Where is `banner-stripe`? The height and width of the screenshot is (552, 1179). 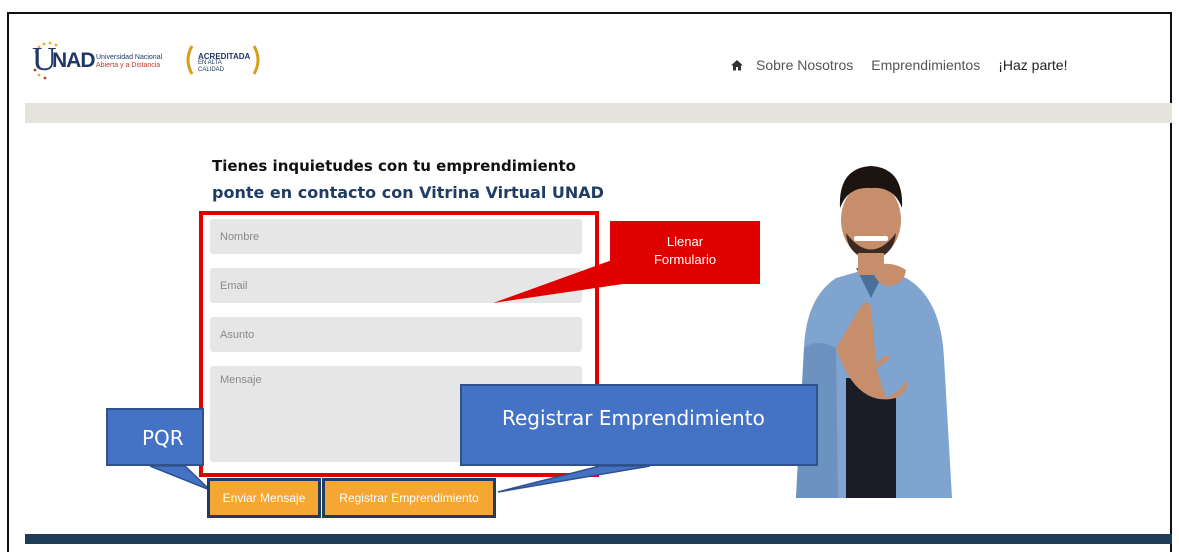 banner-stripe is located at coordinates (598, 113).